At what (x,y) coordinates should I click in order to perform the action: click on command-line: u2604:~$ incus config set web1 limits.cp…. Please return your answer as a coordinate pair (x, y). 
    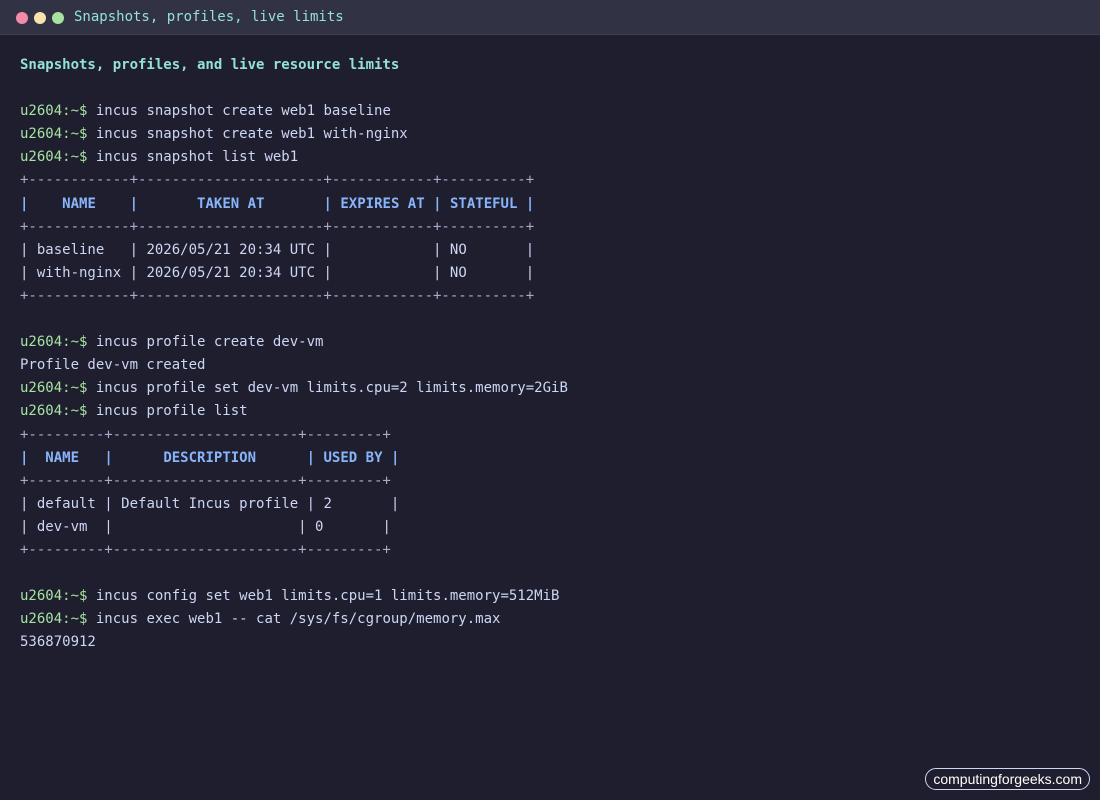
    Looking at the image, I should click on (550, 596).